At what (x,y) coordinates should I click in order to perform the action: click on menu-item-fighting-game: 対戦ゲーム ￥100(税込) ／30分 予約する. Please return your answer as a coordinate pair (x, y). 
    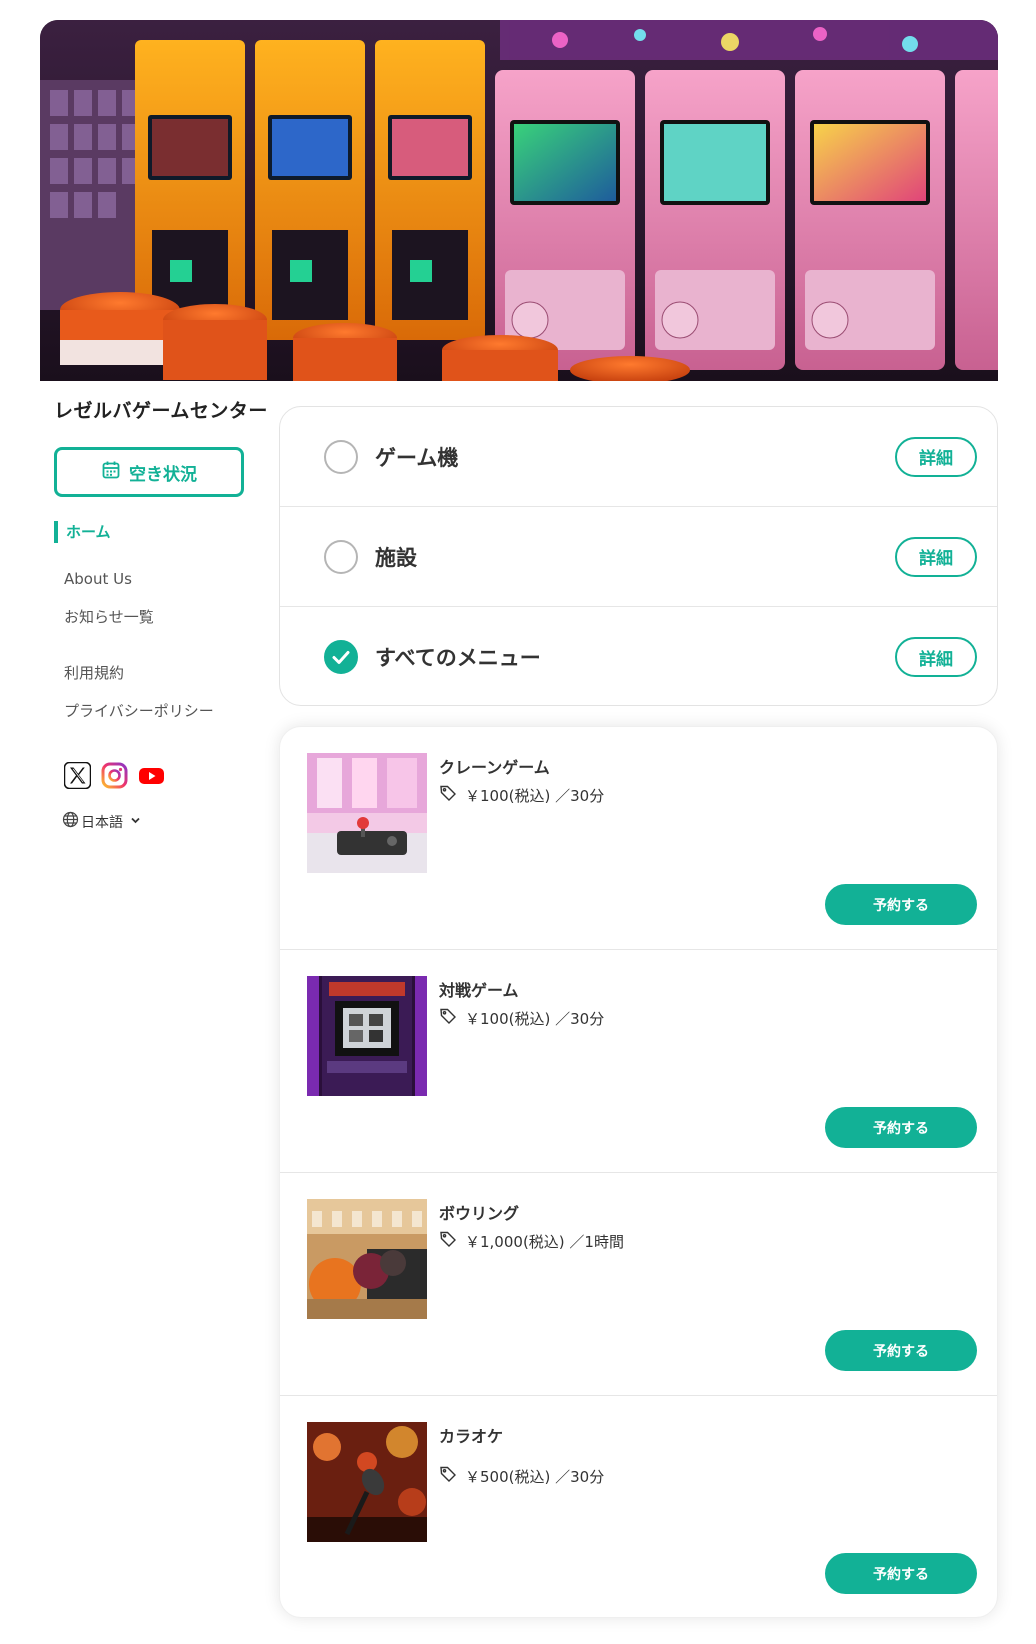
    Looking at the image, I should click on (638, 1061).